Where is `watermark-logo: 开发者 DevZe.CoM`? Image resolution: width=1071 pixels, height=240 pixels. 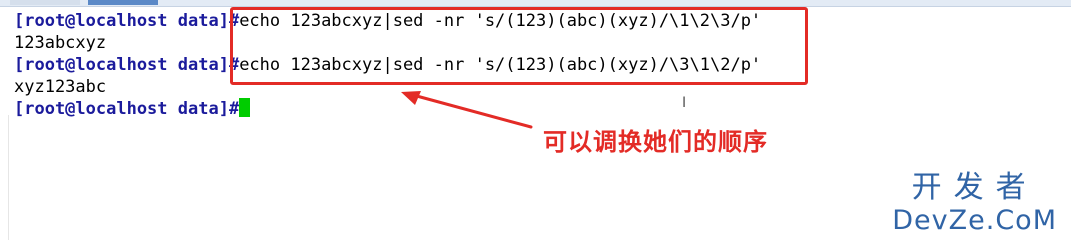 watermark-logo: 开发者 DevZe.CoM is located at coordinates (974, 203).